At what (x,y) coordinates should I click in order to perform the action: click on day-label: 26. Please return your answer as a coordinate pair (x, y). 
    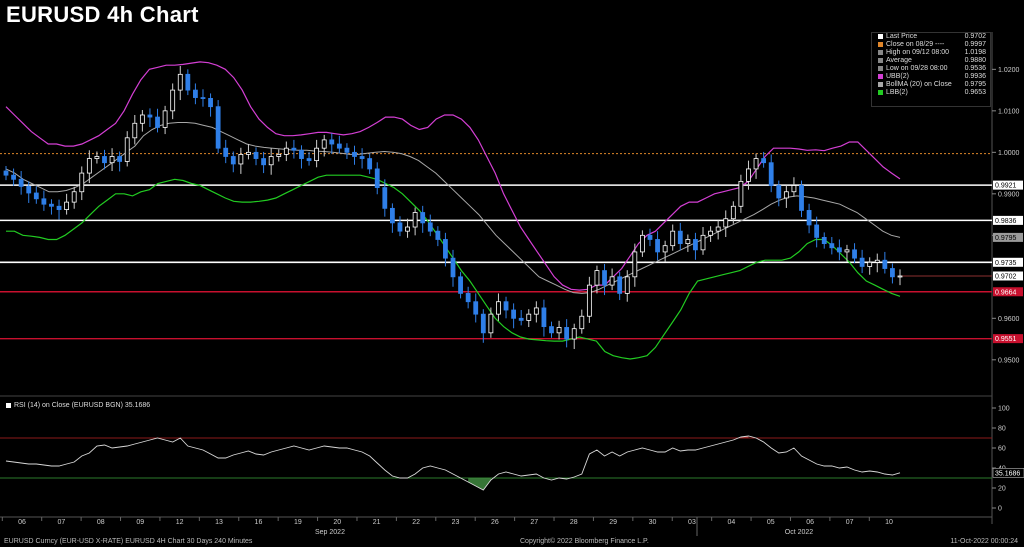
    Looking at the image, I should click on (495, 522).